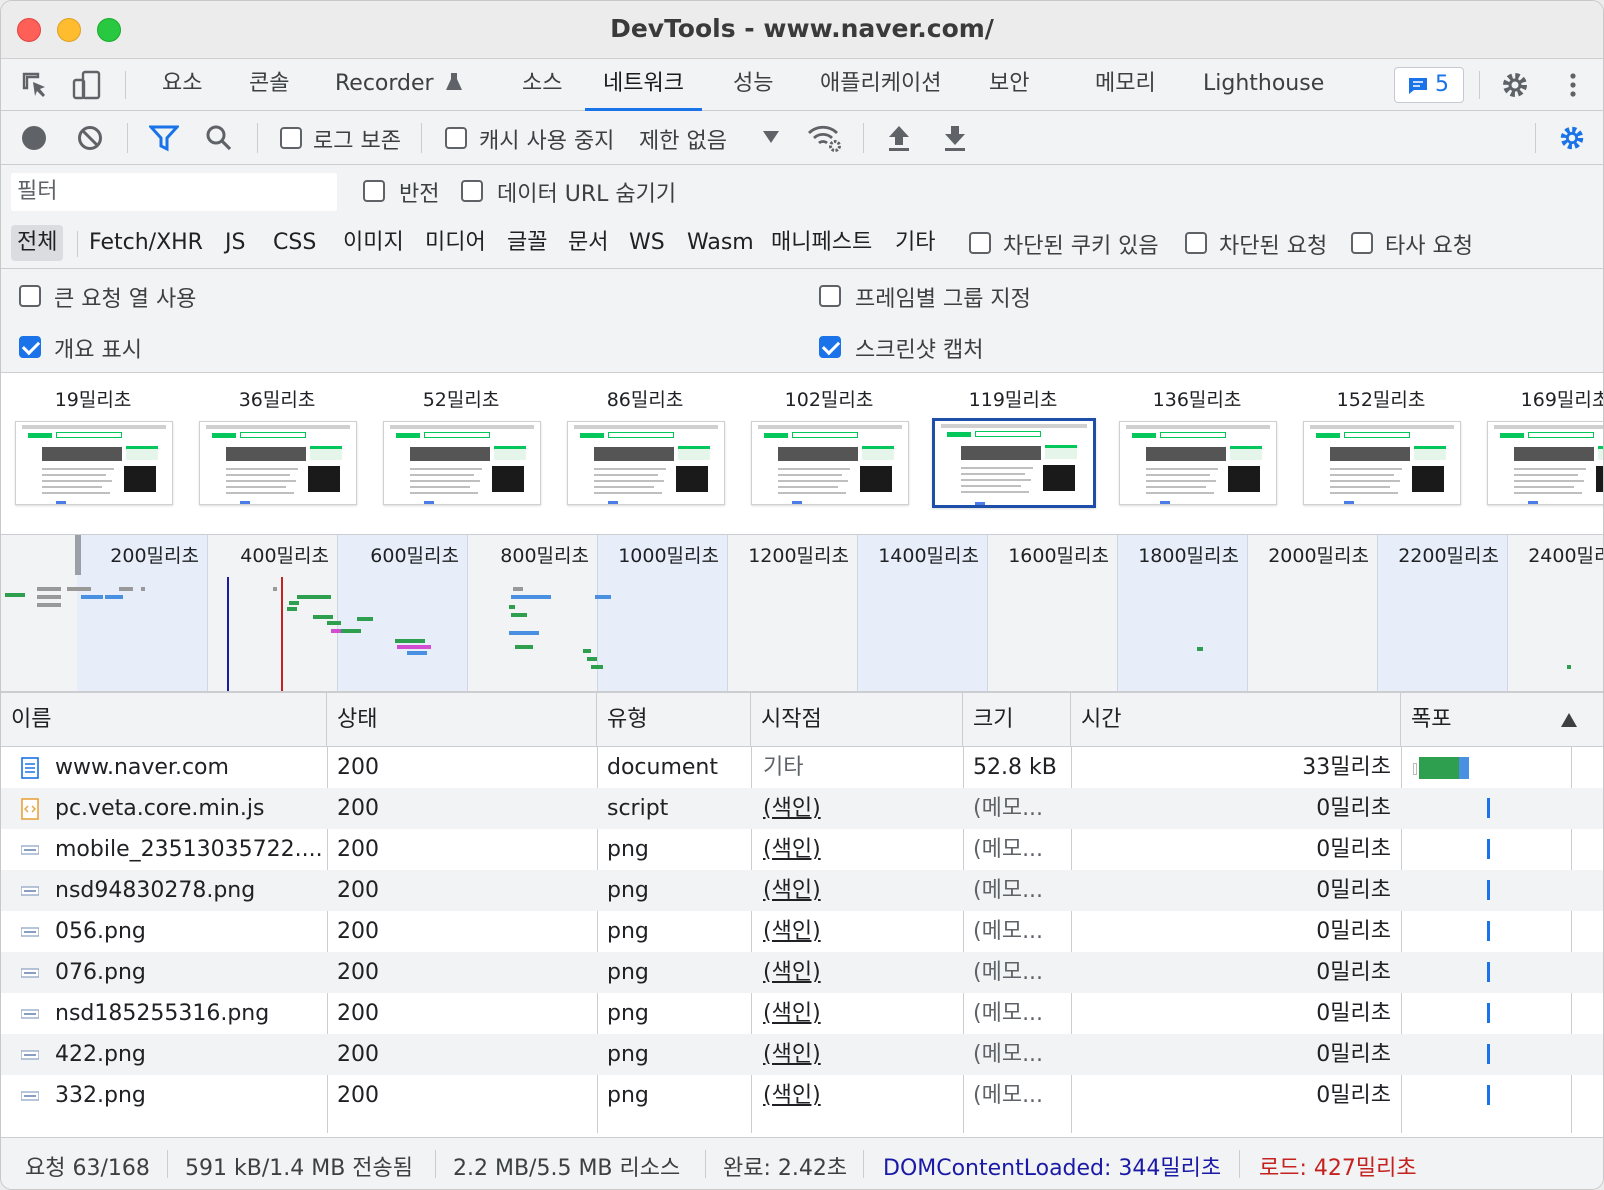 The width and height of the screenshot is (1604, 1190). Describe the element at coordinates (899, 138) in the screenshot. I see `import-har-icon` at that location.